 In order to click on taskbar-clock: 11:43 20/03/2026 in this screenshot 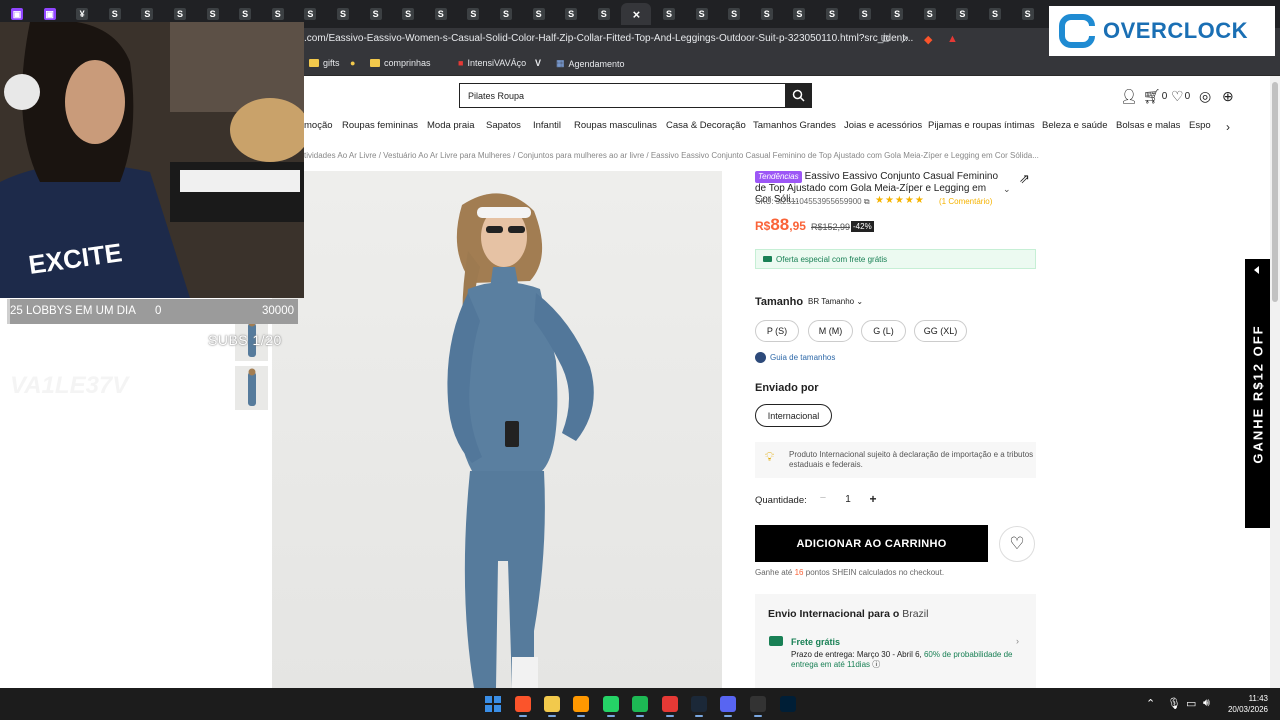, I will do `click(1245, 704)`.